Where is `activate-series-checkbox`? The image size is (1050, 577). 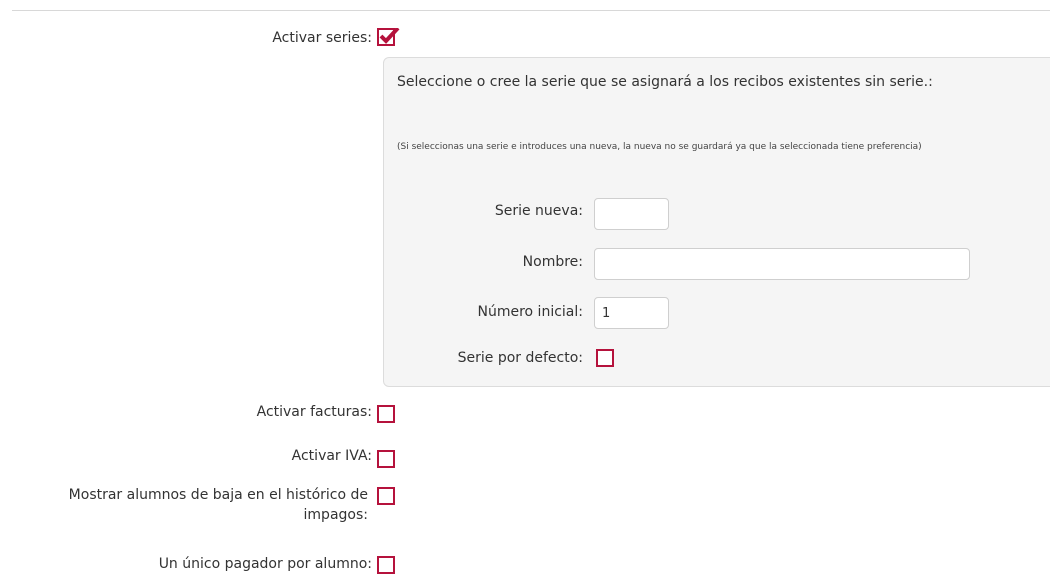
activate-series-checkbox is located at coordinates (388, 37).